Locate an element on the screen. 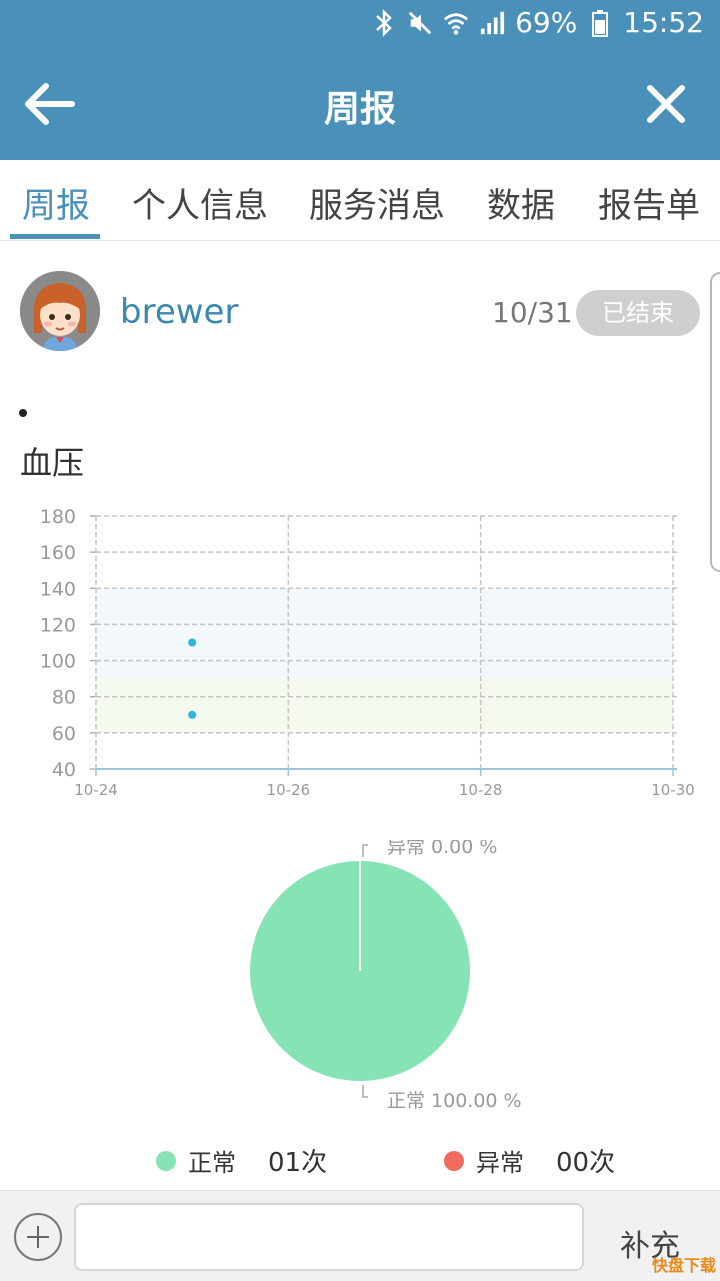 The height and width of the screenshot is (1281, 720). y-tick-label: 140 is located at coordinates (58, 589).